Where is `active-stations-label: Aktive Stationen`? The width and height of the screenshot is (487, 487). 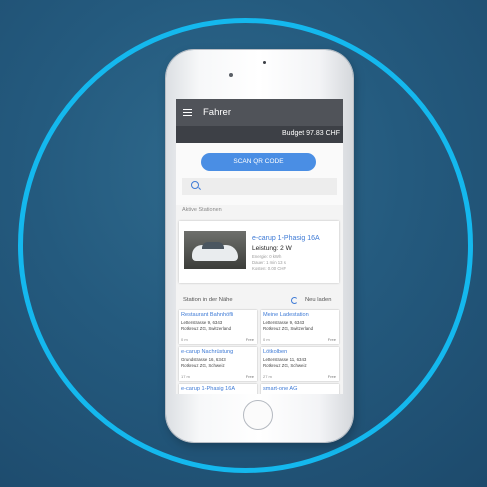
active-stations-label: Aktive Stationen is located at coordinates (202, 210).